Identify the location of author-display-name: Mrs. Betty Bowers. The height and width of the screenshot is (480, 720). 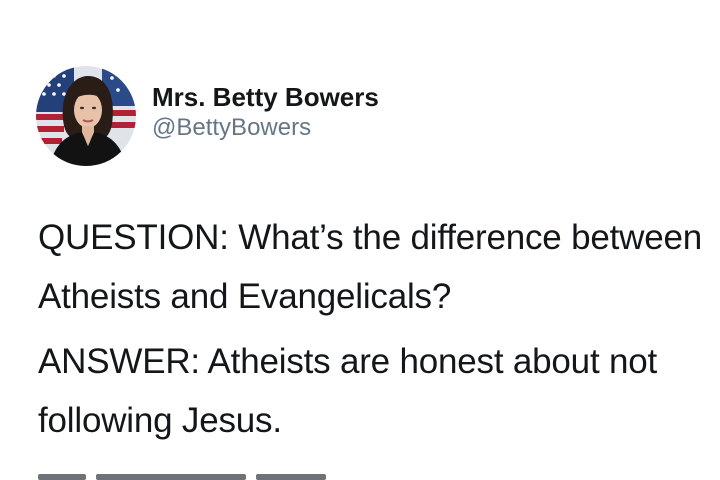
(265, 97).